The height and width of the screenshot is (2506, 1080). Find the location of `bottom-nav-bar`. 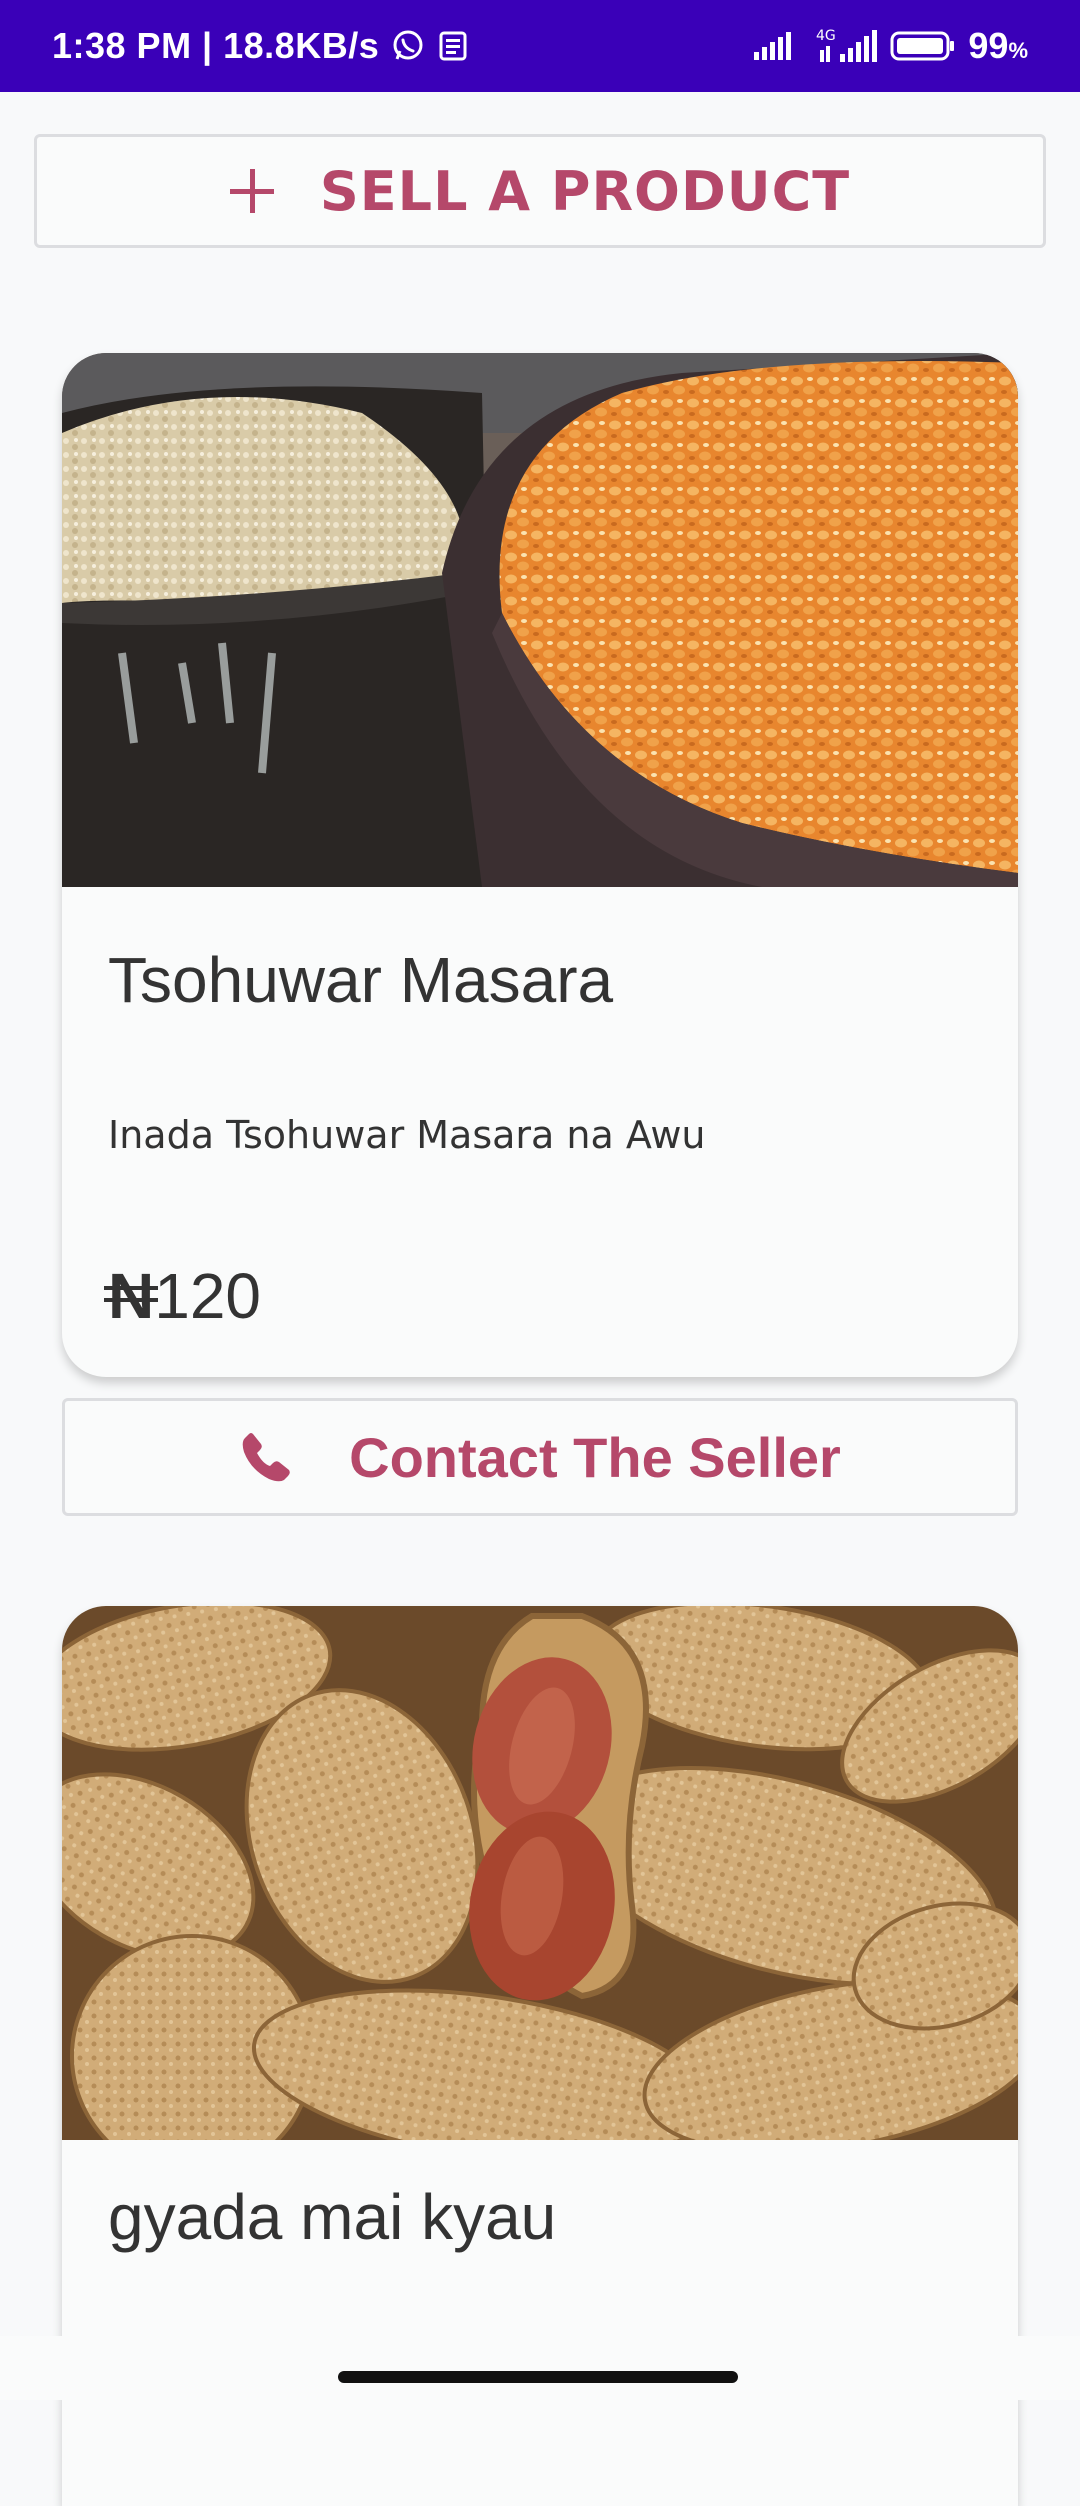

bottom-nav-bar is located at coordinates (540, 2368).